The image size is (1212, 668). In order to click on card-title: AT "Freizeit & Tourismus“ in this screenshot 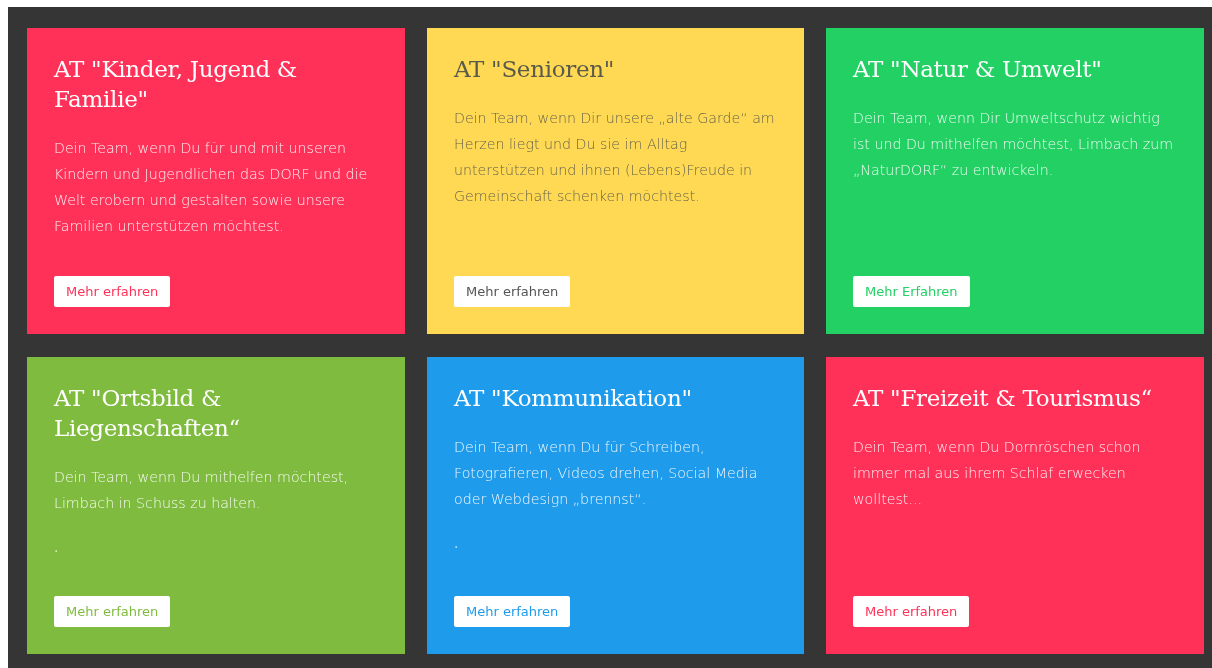, I will do `click(1003, 398)`.